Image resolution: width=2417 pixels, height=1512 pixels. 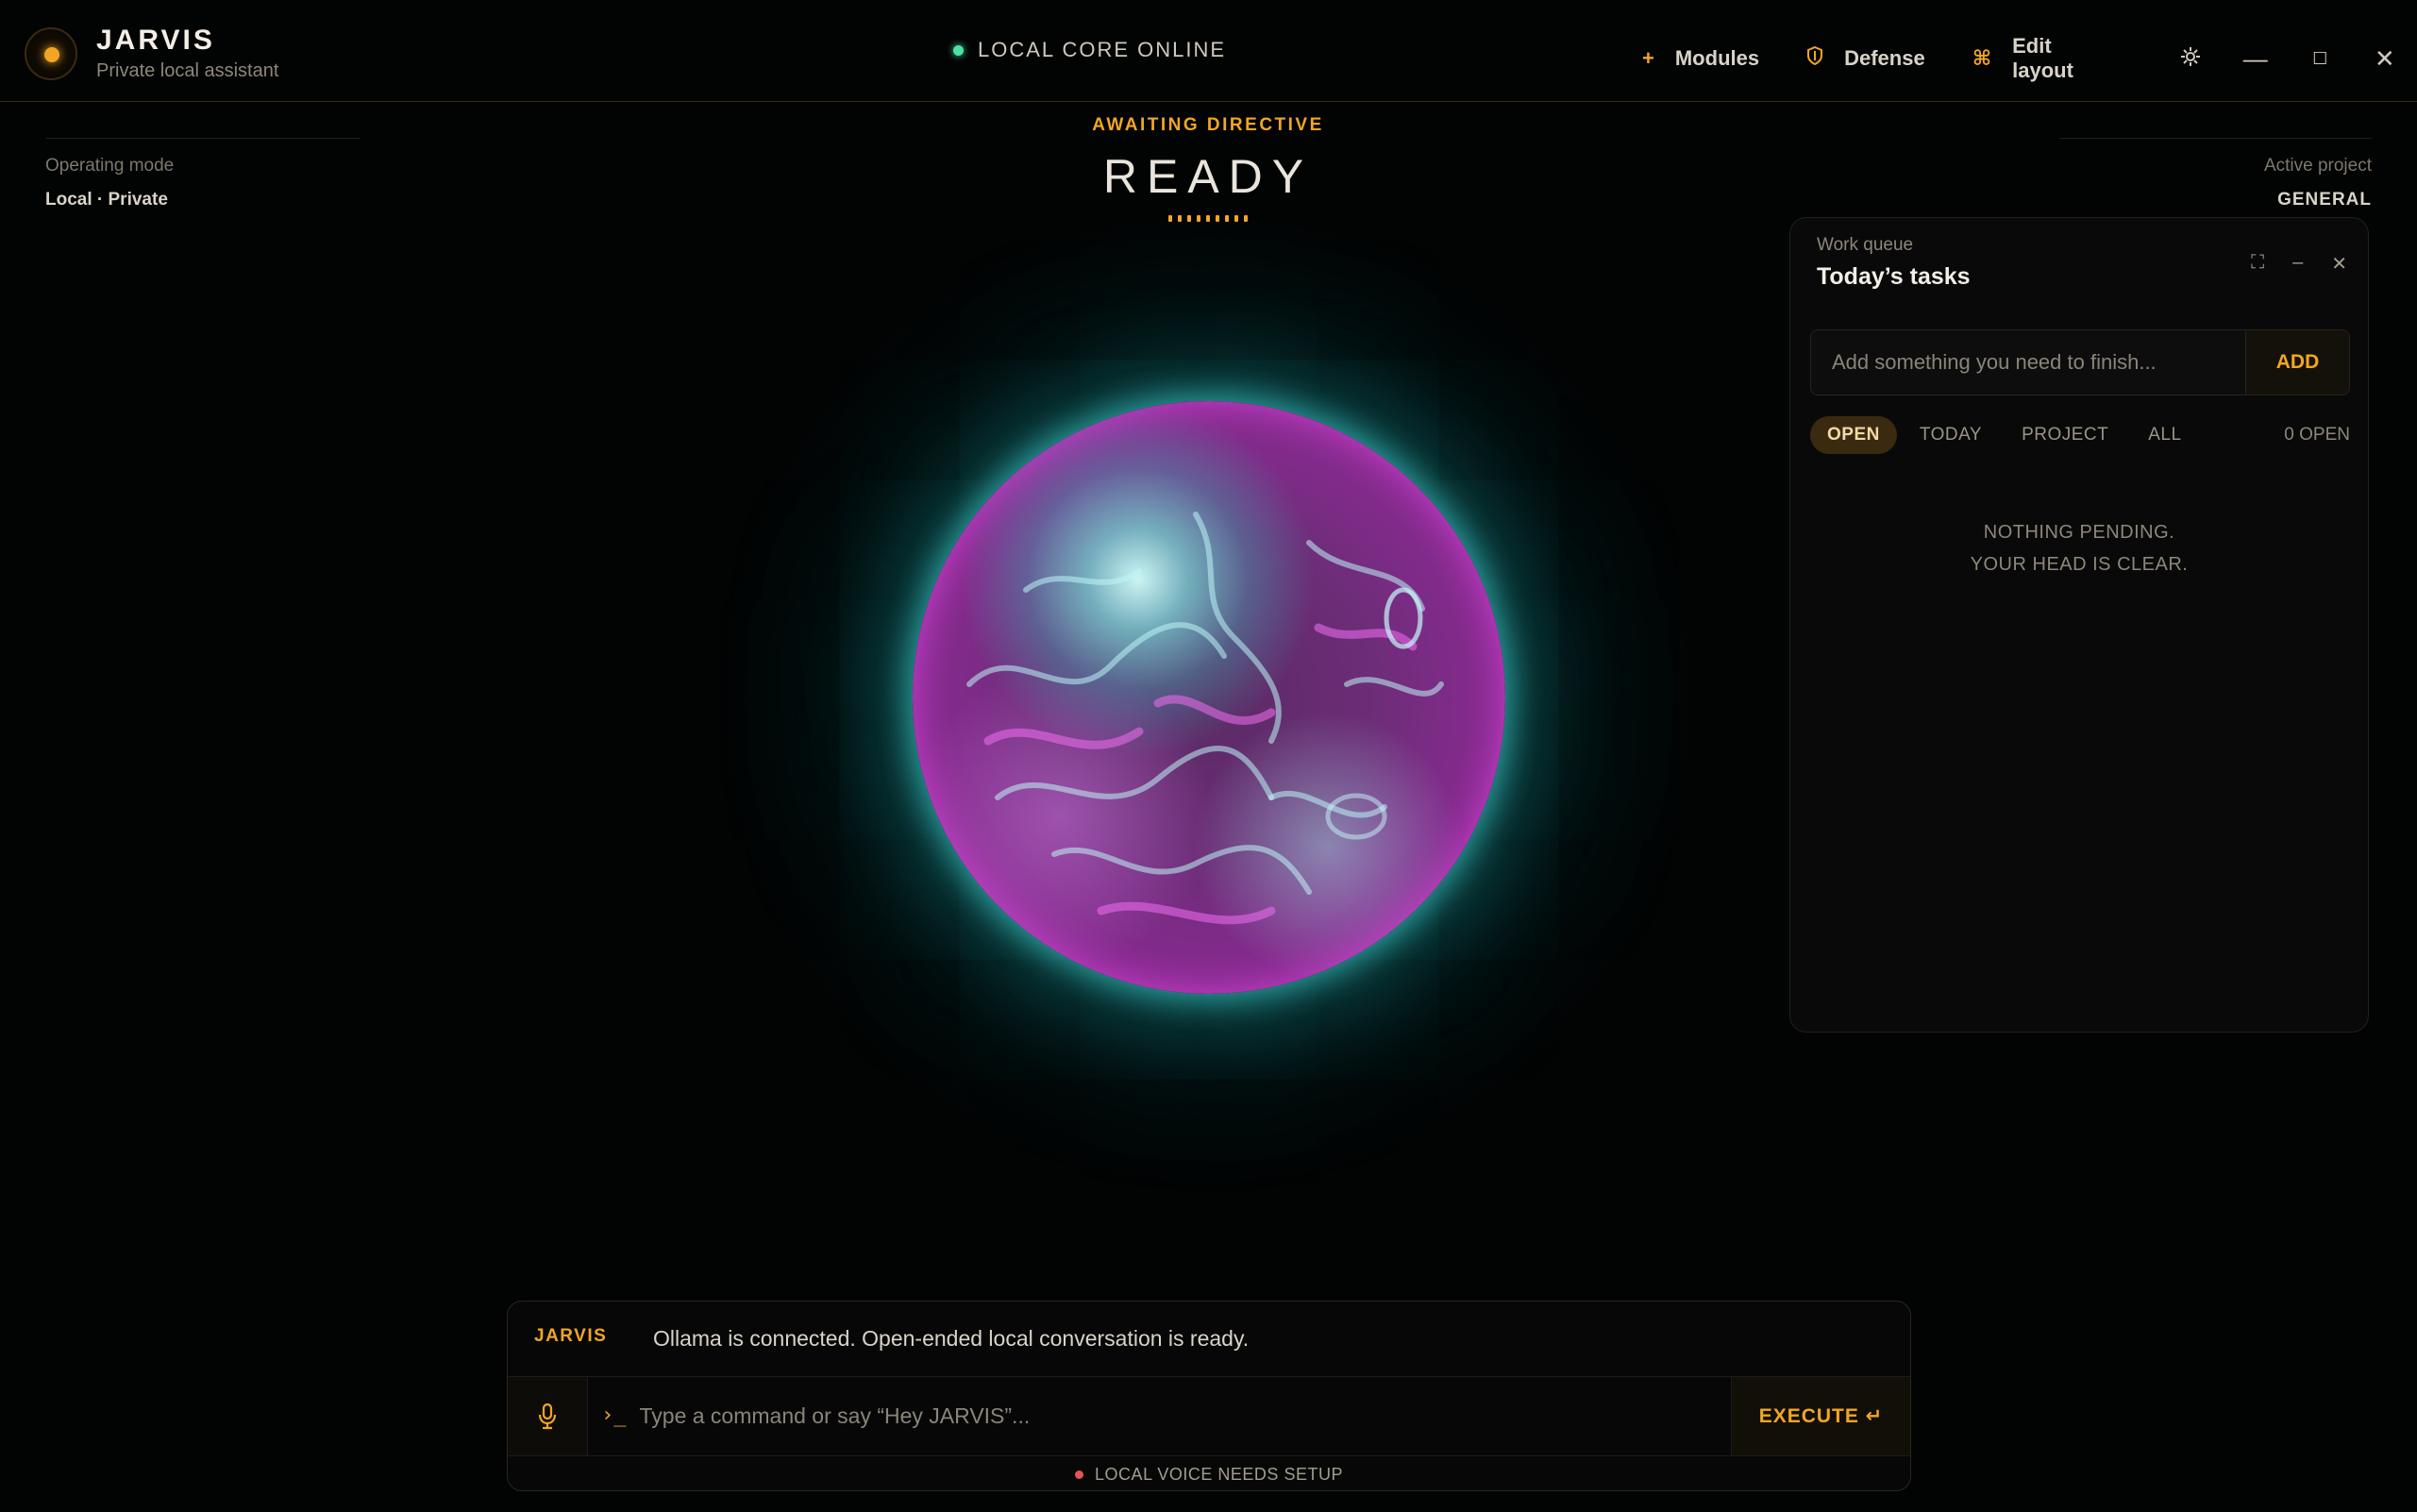 I want to click on core-status-text: LOCAL CORE ONLINE, so click(x=1102, y=49).